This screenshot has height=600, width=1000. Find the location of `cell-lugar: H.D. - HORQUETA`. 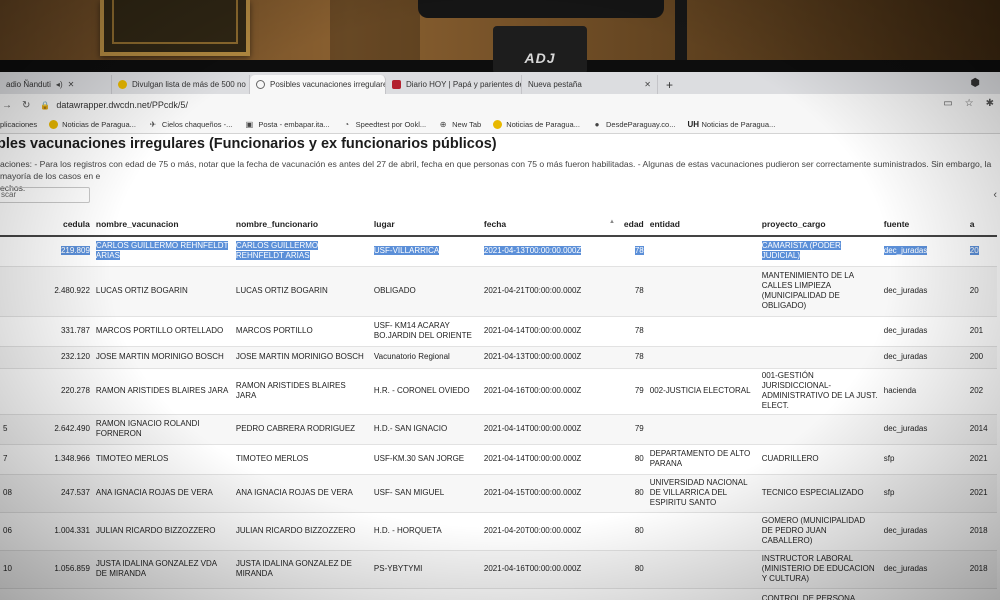

cell-lugar: H.D. - HORQUETA is located at coordinates (425, 531).